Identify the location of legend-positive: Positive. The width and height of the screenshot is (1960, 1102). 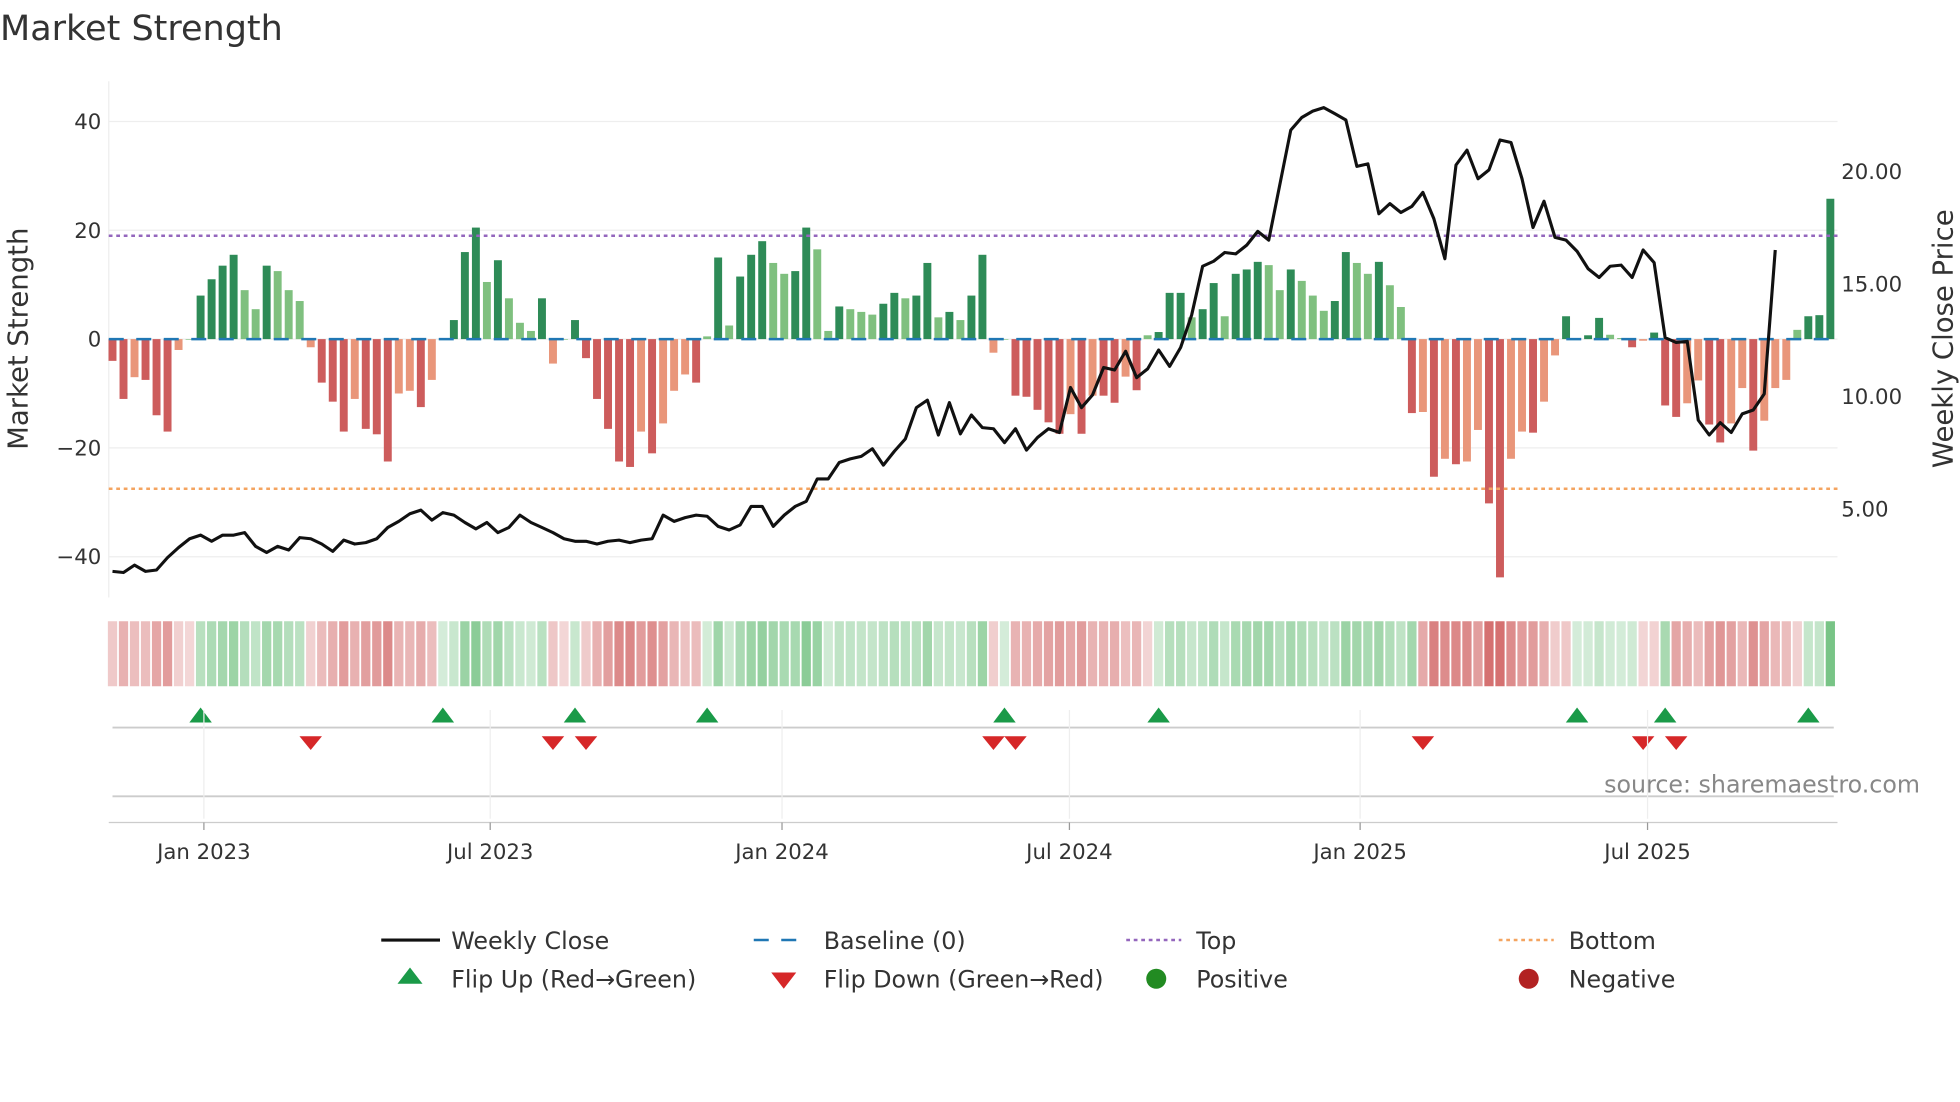
(1242, 980).